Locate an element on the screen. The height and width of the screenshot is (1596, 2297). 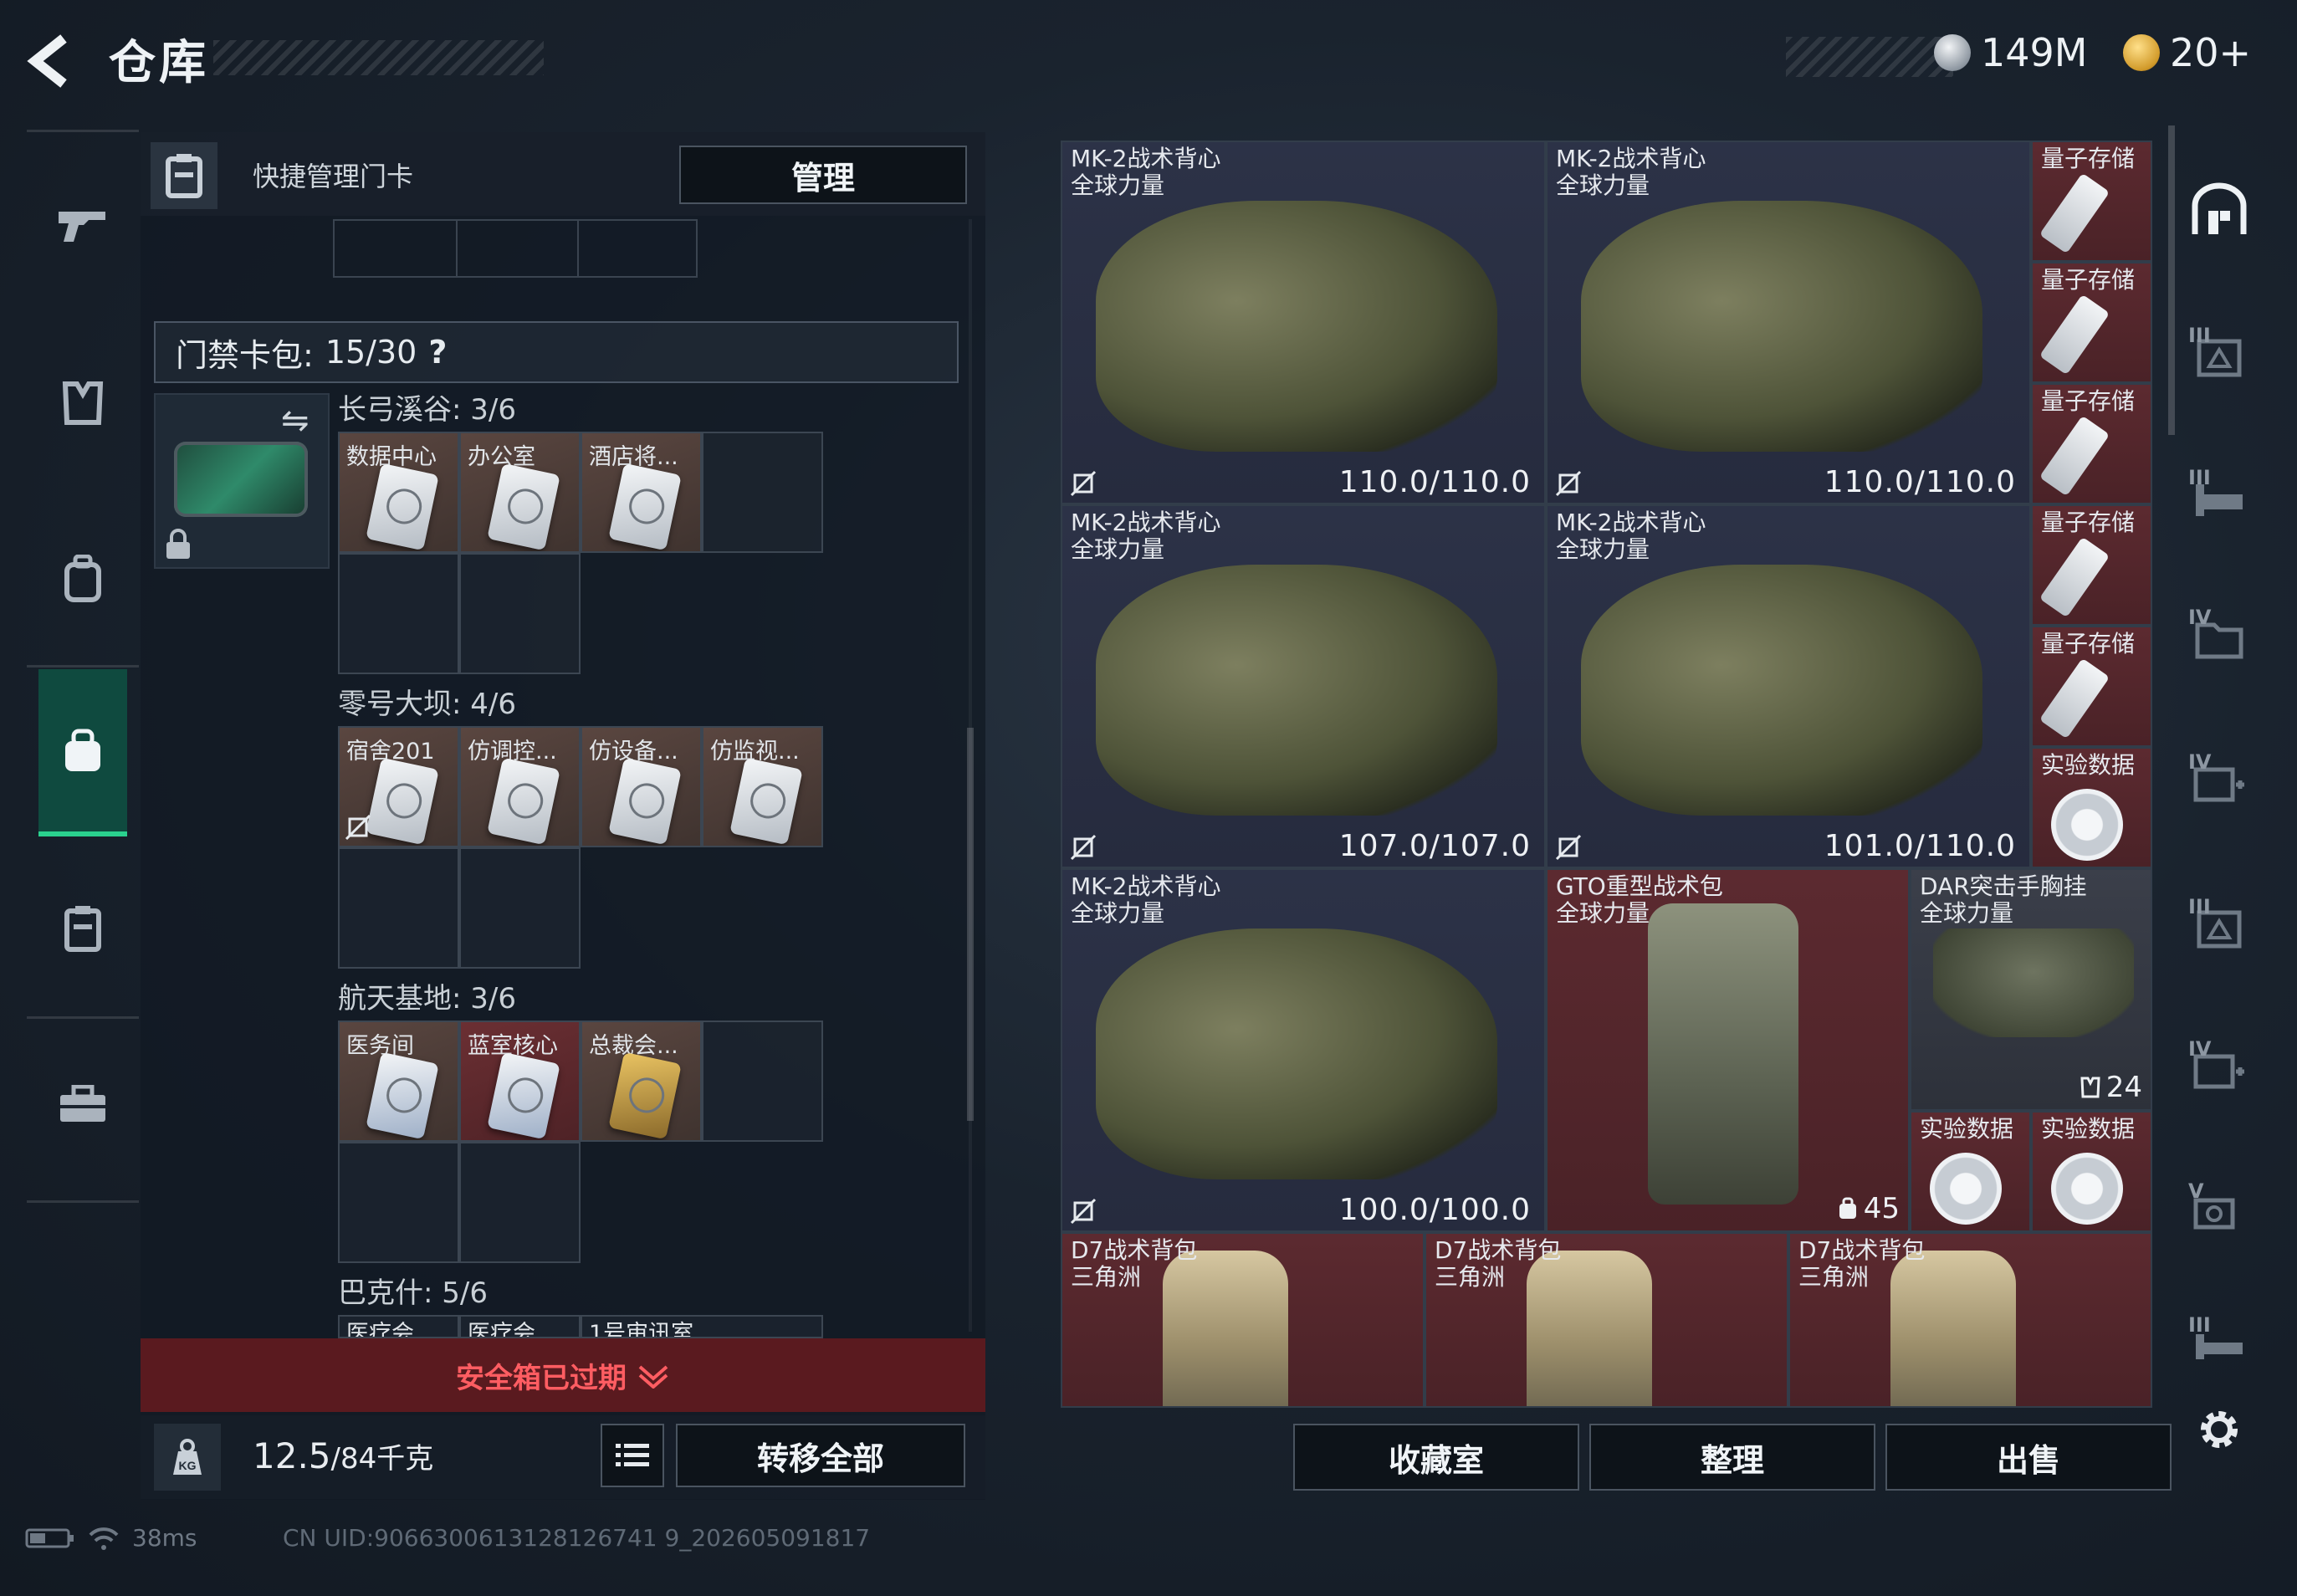
swap-icon: ⇋ is located at coordinates (295, 421).